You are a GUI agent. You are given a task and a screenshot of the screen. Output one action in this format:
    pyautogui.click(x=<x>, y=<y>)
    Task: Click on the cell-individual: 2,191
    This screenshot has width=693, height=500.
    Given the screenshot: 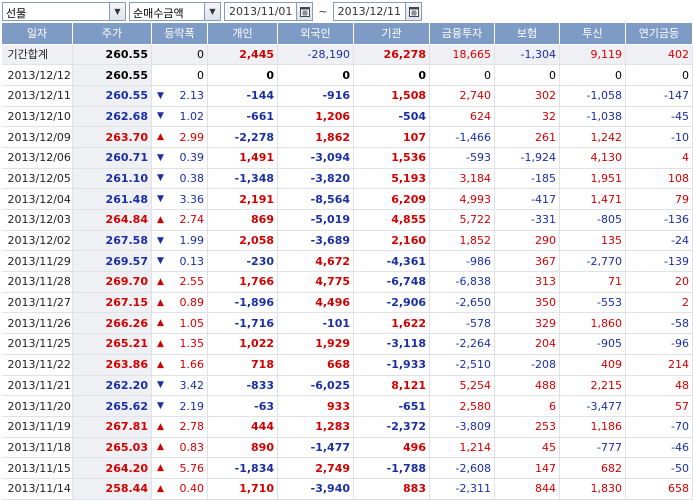 What is the action you would take?
    pyautogui.click(x=242, y=199)
    